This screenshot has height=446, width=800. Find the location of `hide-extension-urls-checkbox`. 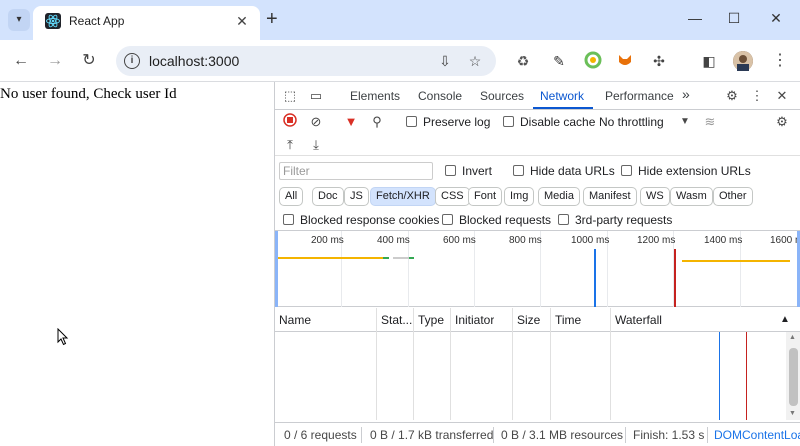

hide-extension-urls-checkbox is located at coordinates (626, 170).